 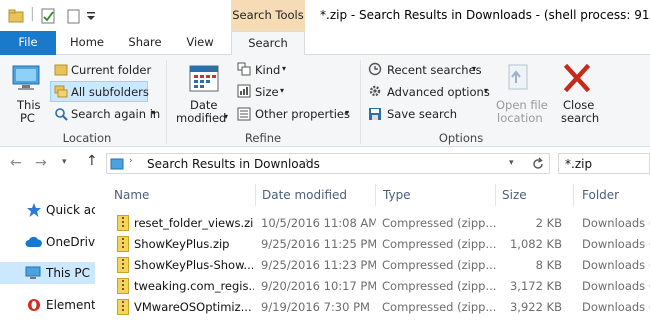 I want to click on open-file-location-label-2: location, so click(x=520, y=118).